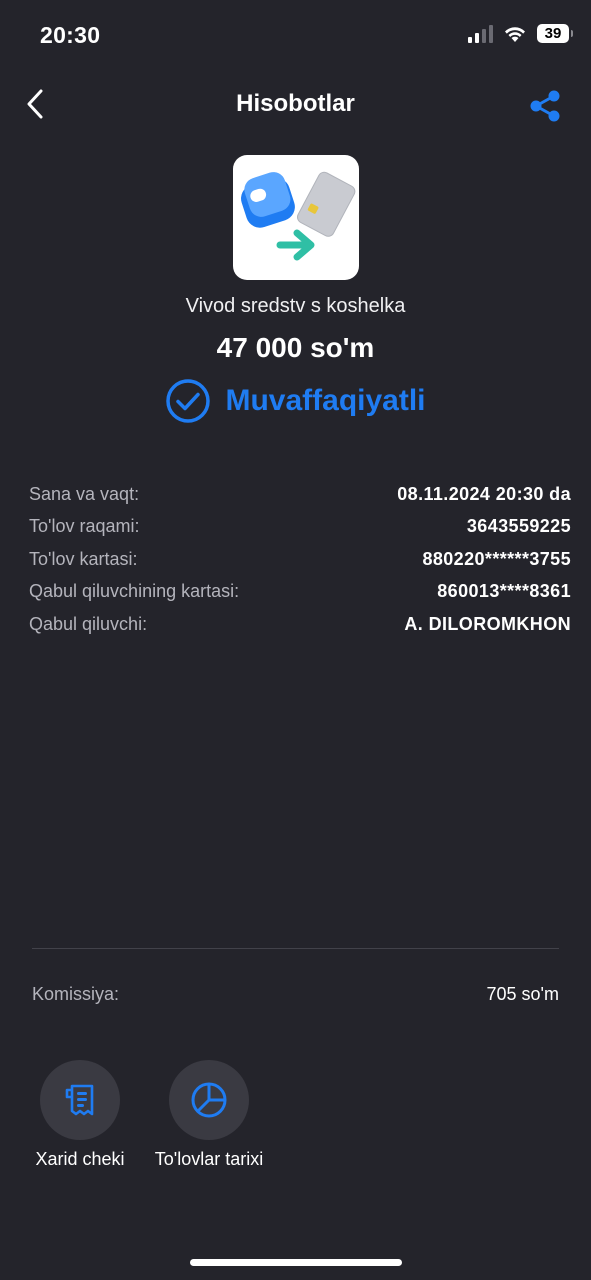 This screenshot has width=591, height=1280. I want to click on detail-label: Sana va vaqt:, so click(84, 493).